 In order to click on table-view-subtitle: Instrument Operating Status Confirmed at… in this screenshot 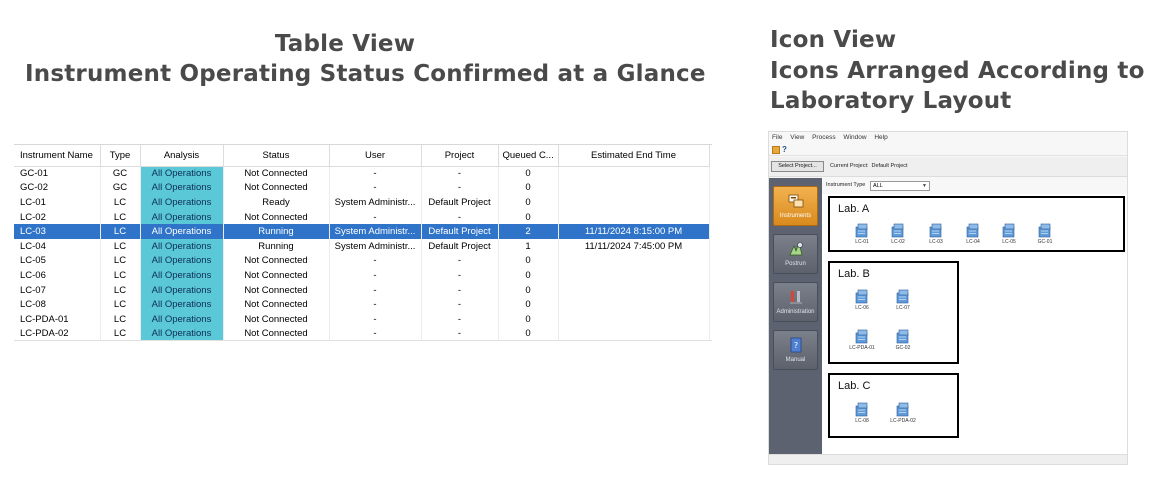, I will do `click(365, 74)`.